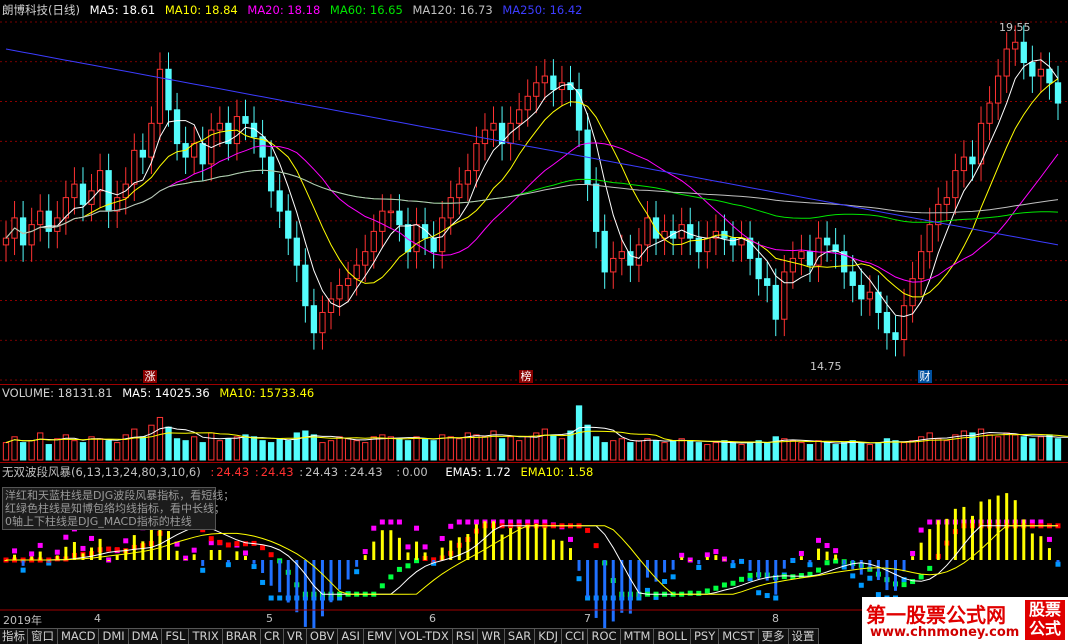 This screenshot has width=1068, height=644. What do you see at coordinates (14, 636) in the screenshot?
I see `tab-0: 指标` at bounding box center [14, 636].